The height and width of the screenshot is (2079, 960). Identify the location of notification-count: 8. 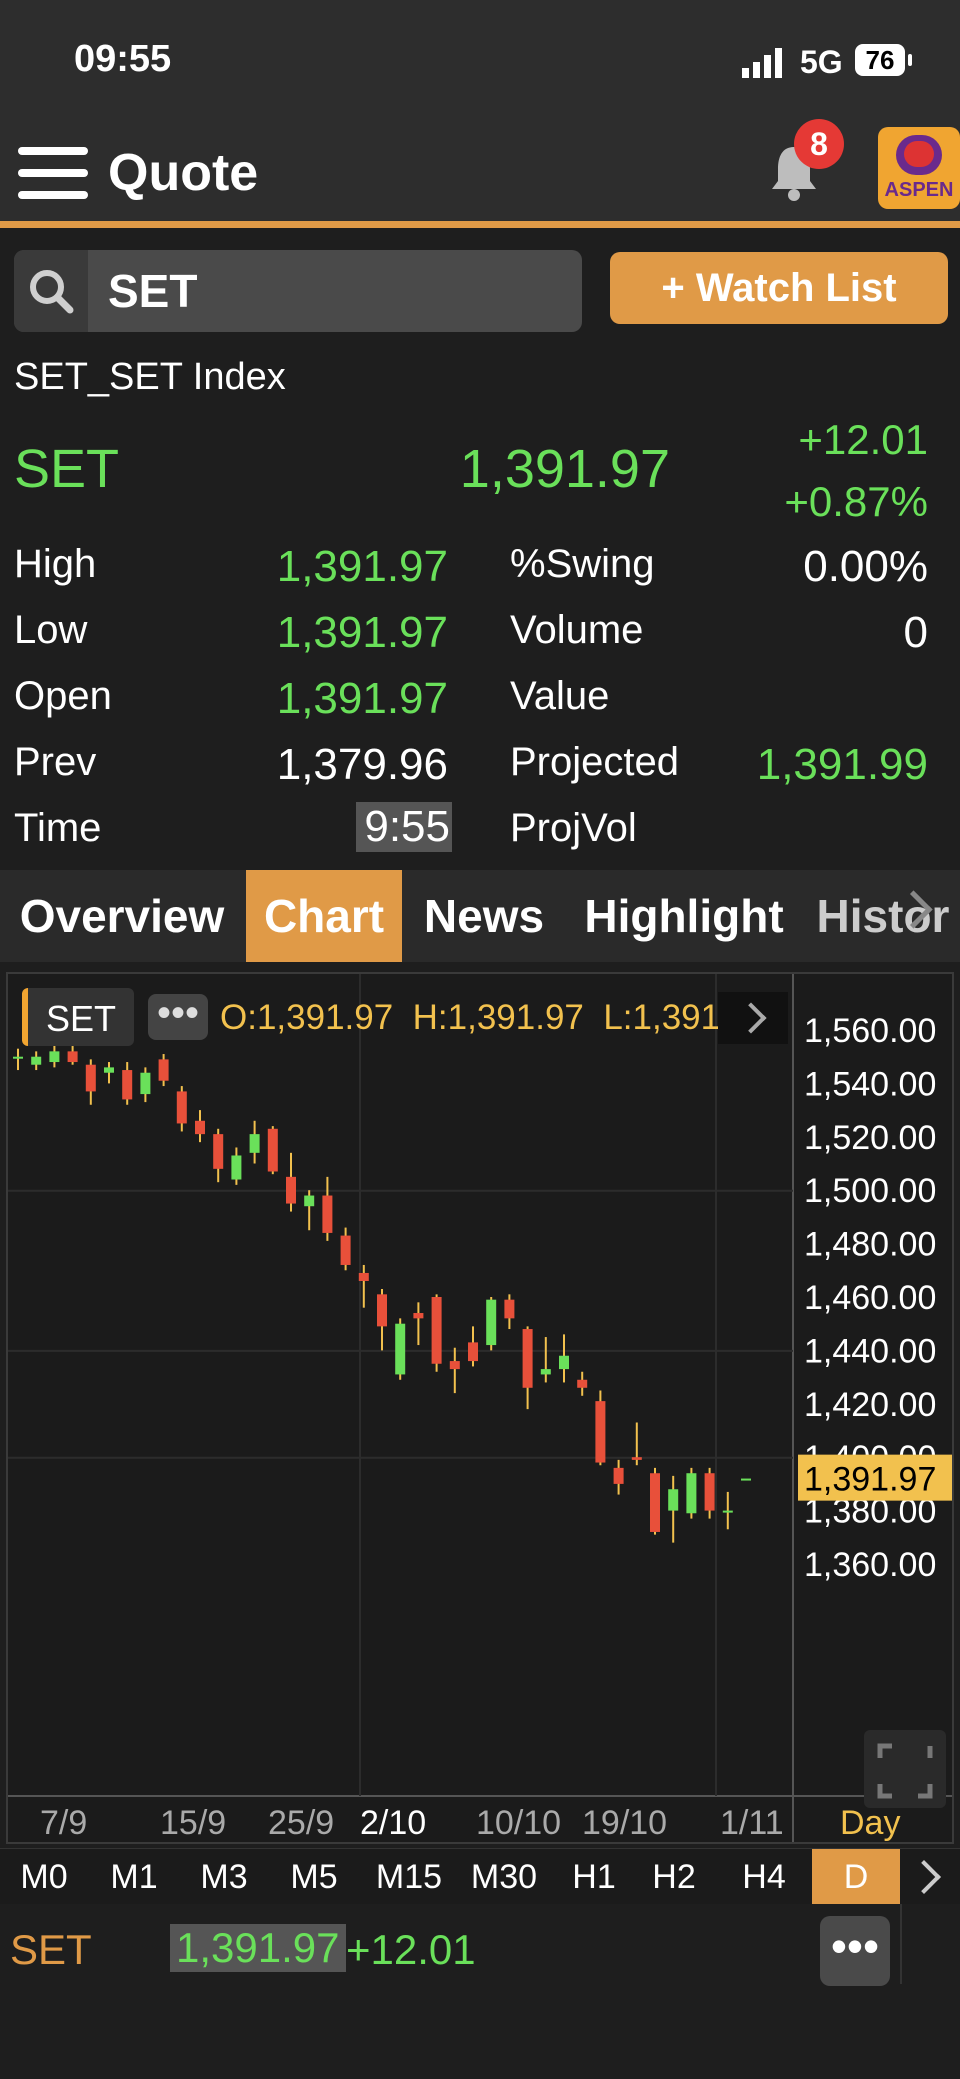
(819, 144).